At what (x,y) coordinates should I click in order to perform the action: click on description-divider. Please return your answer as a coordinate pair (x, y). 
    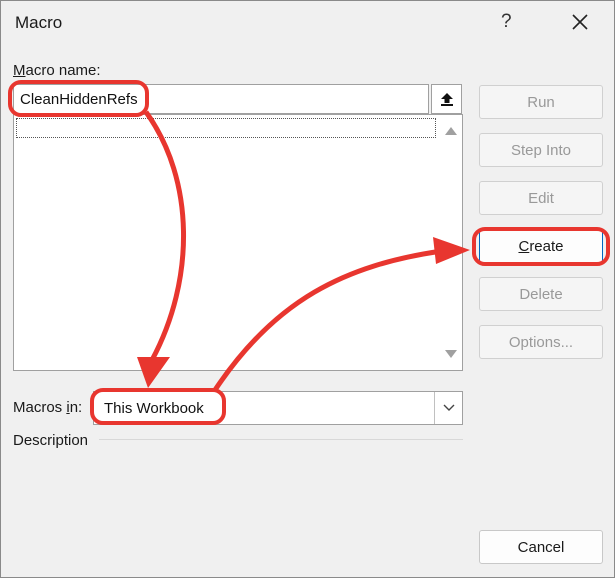
    Looking at the image, I should click on (281, 439).